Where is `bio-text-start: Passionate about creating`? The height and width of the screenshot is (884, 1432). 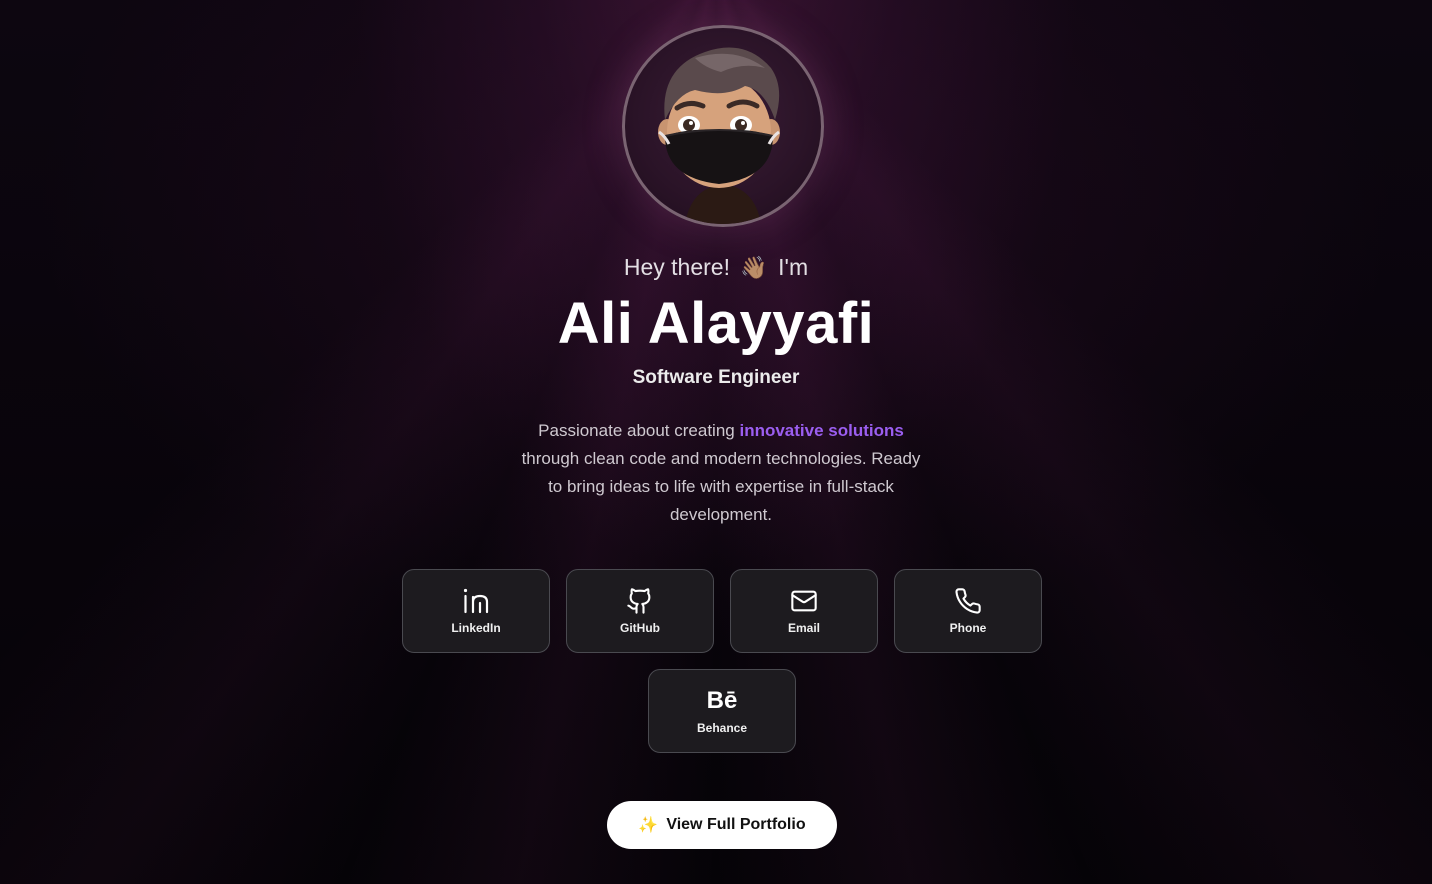 bio-text-start: Passionate about creating is located at coordinates (639, 430).